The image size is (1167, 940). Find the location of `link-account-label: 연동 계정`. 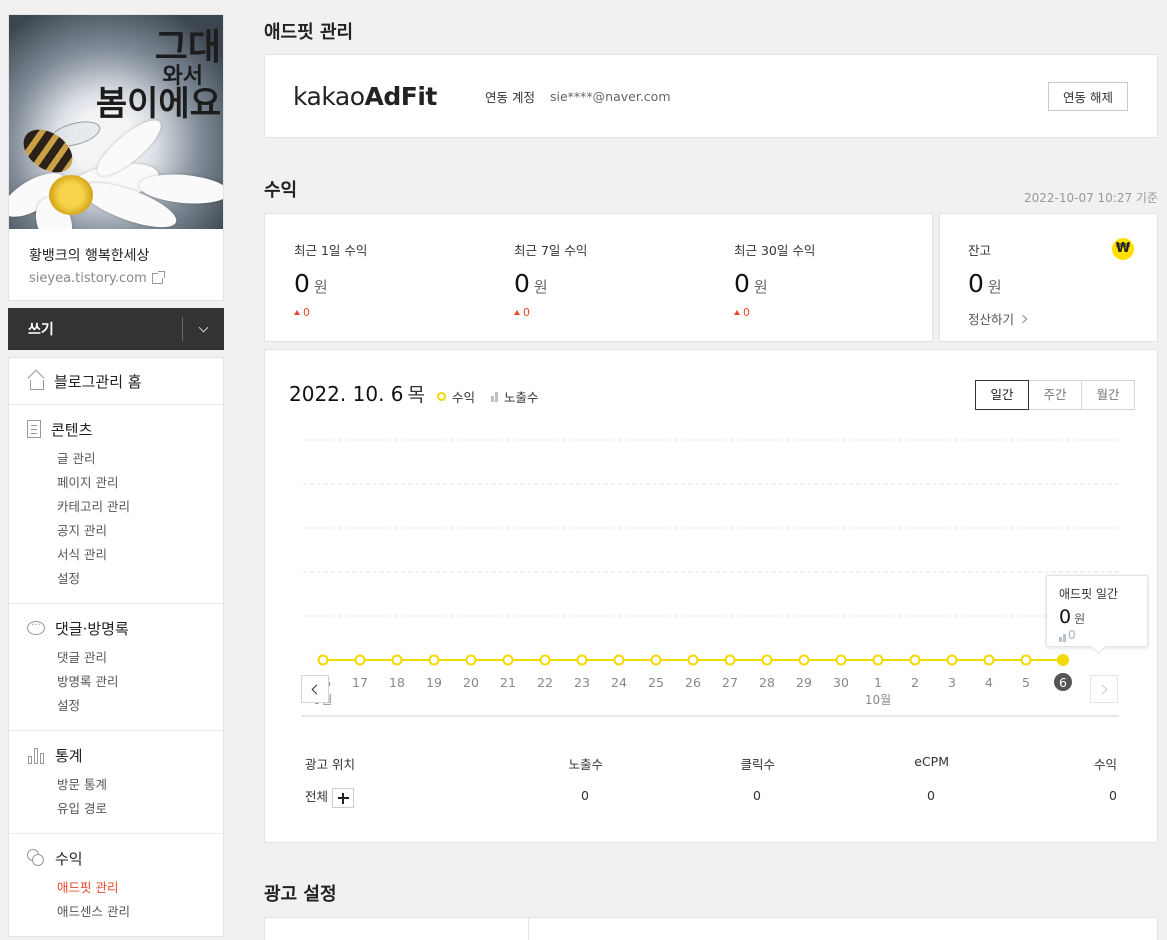

link-account-label: 연동 계정 is located at coordinates (510, 97).